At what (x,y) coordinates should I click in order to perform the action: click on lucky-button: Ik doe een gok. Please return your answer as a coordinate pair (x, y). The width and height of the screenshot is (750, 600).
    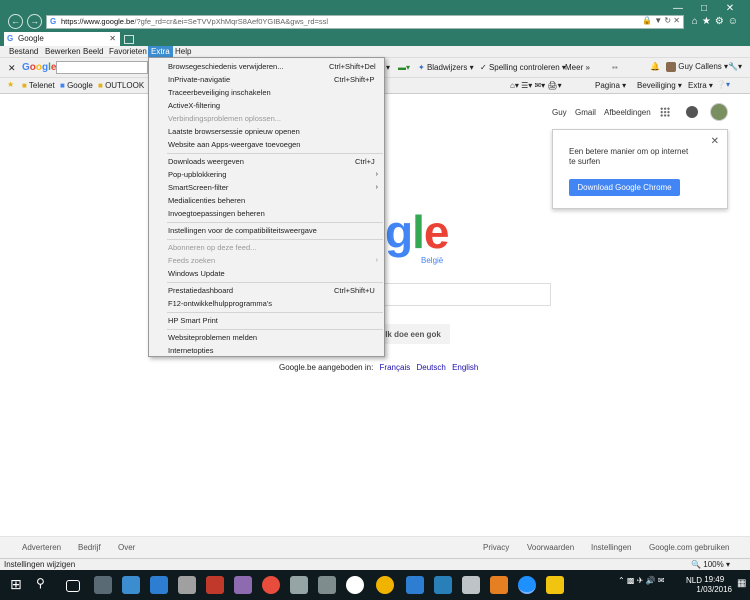
    Looking at the image, I should click on (413, 334).